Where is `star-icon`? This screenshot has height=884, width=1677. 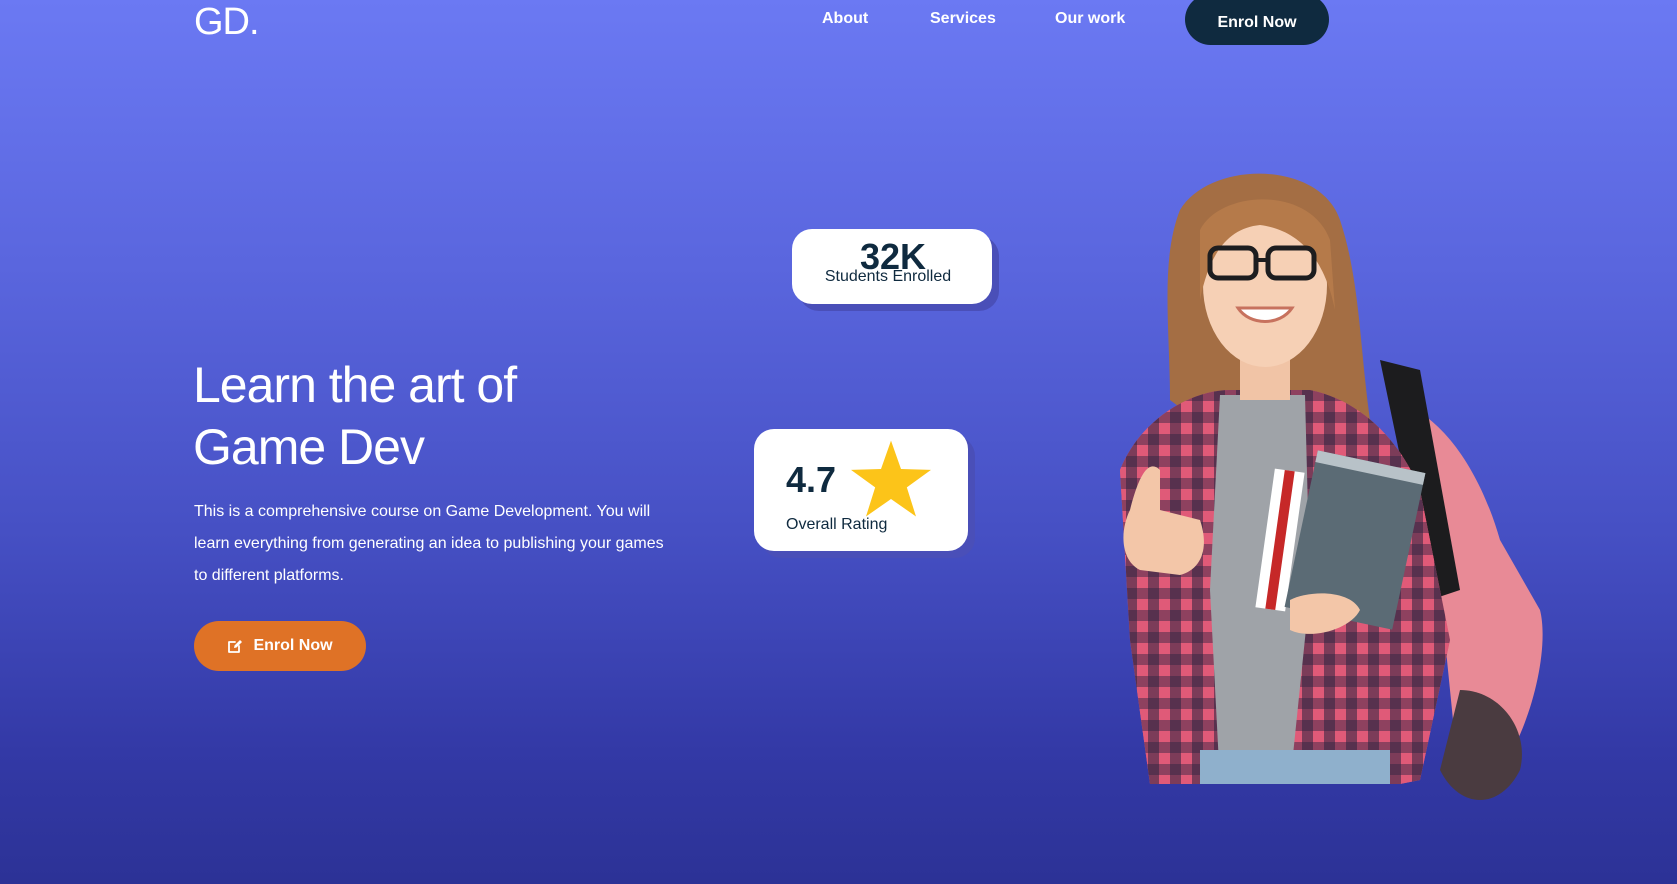 star-icon is located at coordinates (891, 478).